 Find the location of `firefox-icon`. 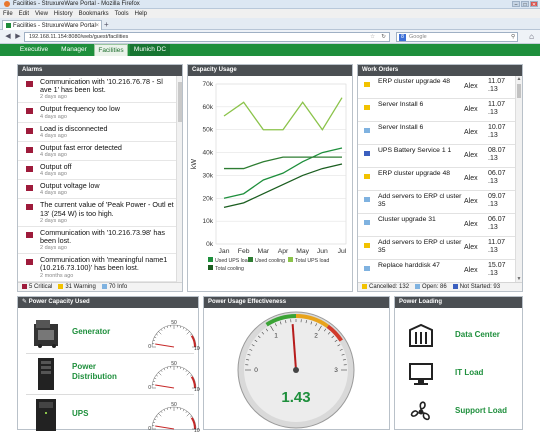

firefox-icon is located at coordinates (7, 4).